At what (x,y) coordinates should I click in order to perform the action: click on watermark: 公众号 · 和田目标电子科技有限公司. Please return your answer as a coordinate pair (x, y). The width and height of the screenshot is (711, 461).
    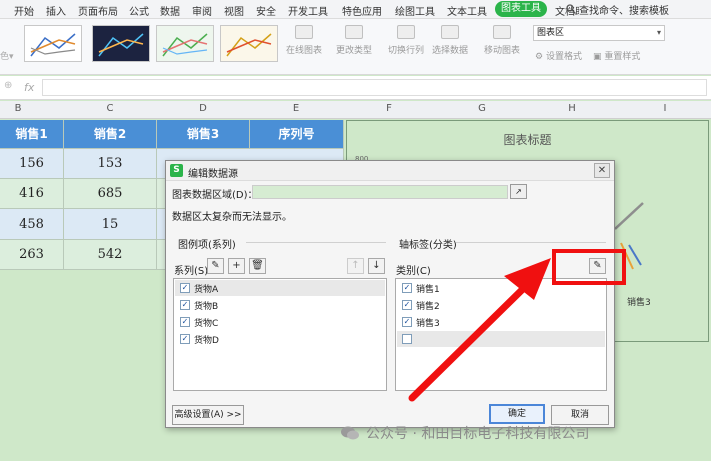
    Looking at the image, I should click on (464, 433).